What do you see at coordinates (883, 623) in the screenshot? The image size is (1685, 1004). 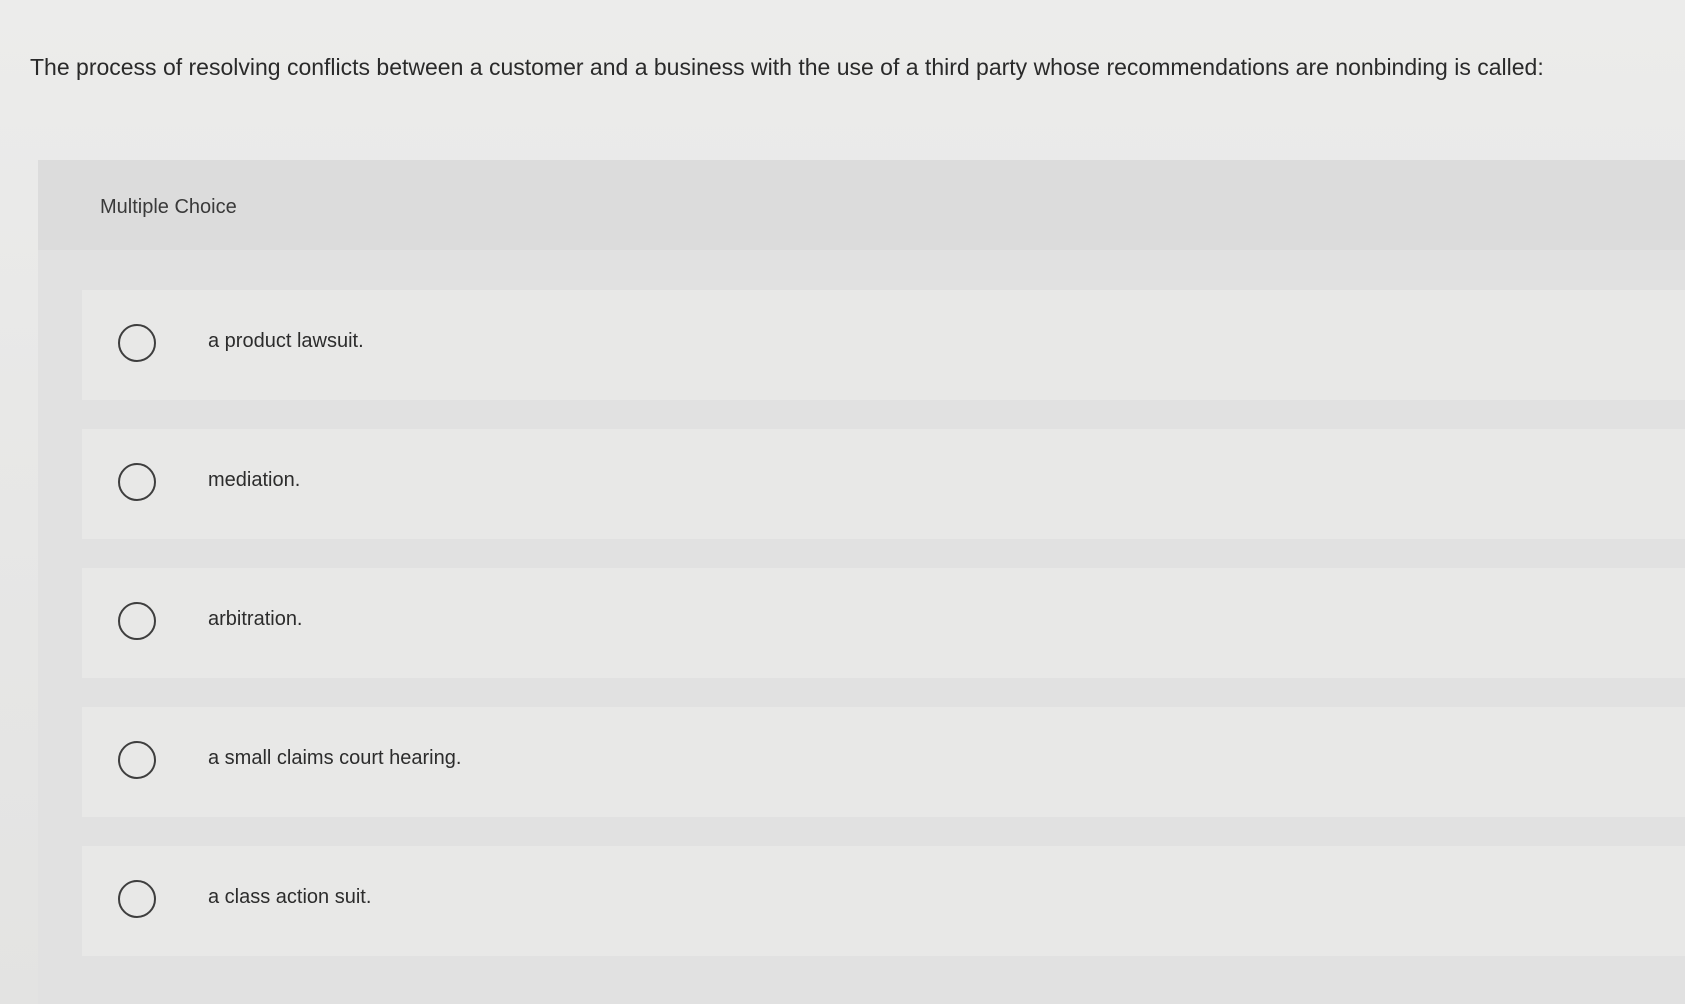 I see `answer-option: arbitration.` at bounding box center [883, 623].